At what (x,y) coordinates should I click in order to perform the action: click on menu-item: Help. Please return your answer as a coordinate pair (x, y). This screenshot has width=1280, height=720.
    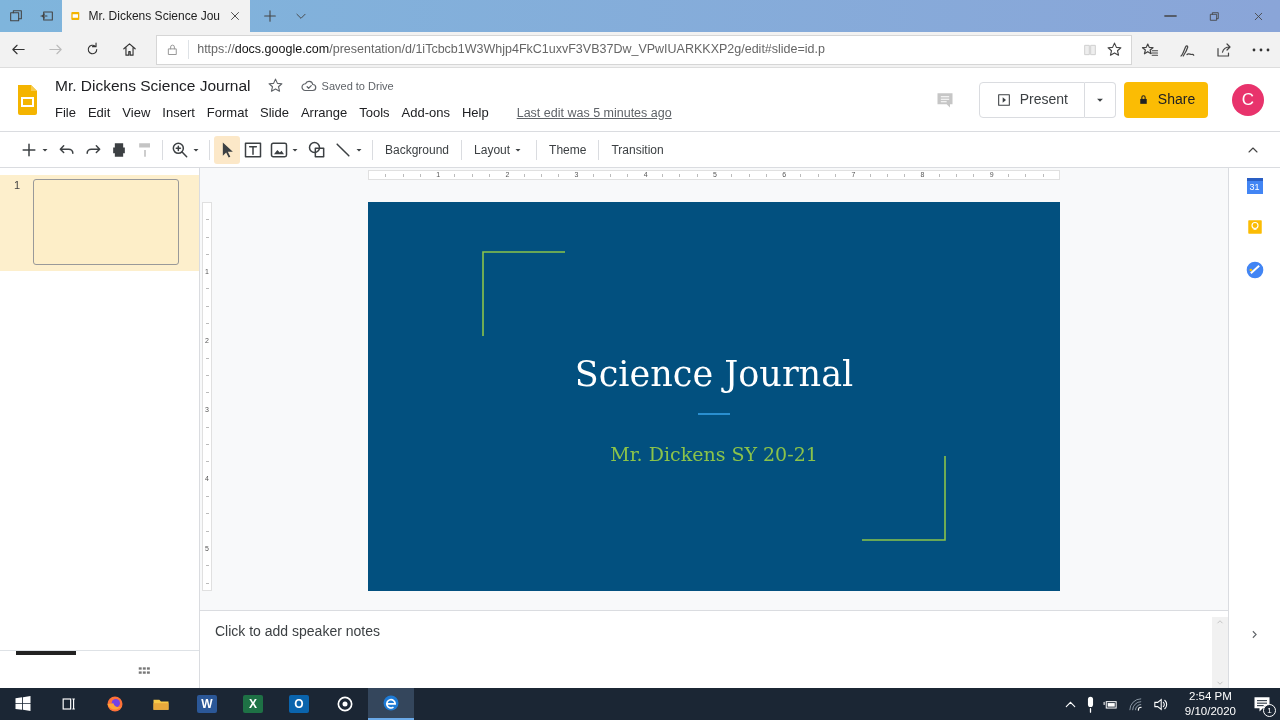
    Looking at the image, I should click on (475, 113).